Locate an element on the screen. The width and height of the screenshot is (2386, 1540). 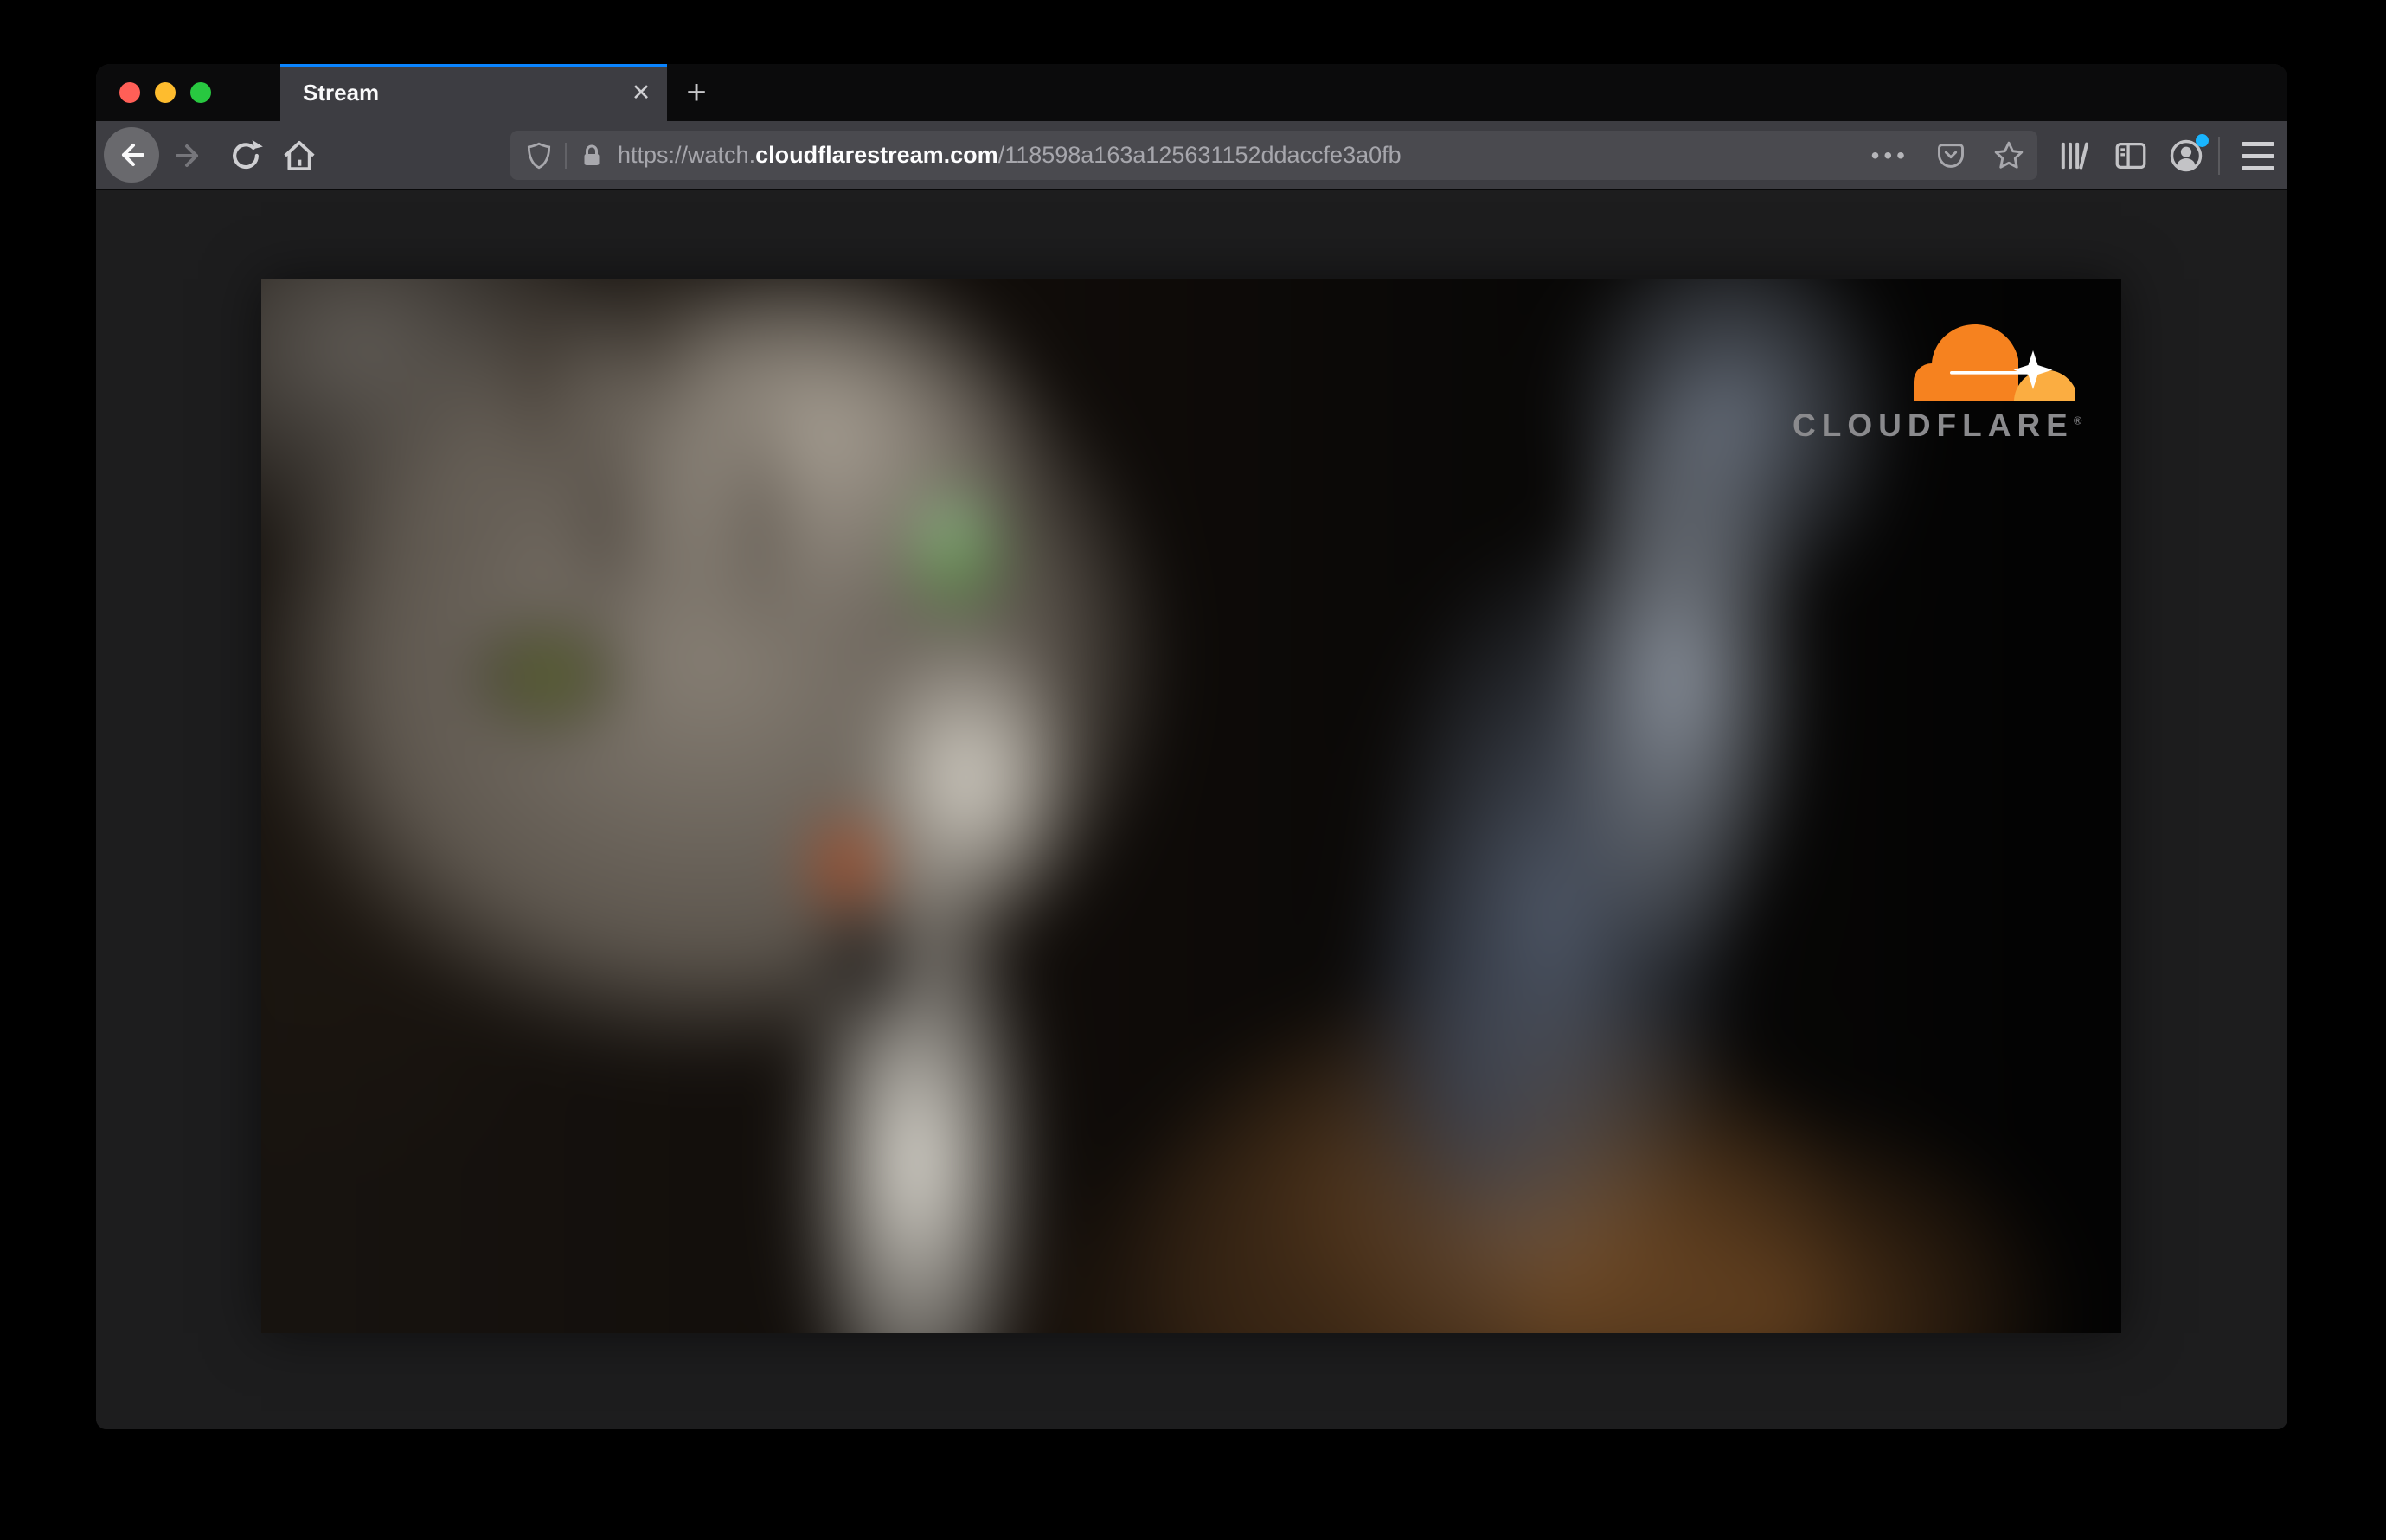
home-button is located at coordinates (299, 155).